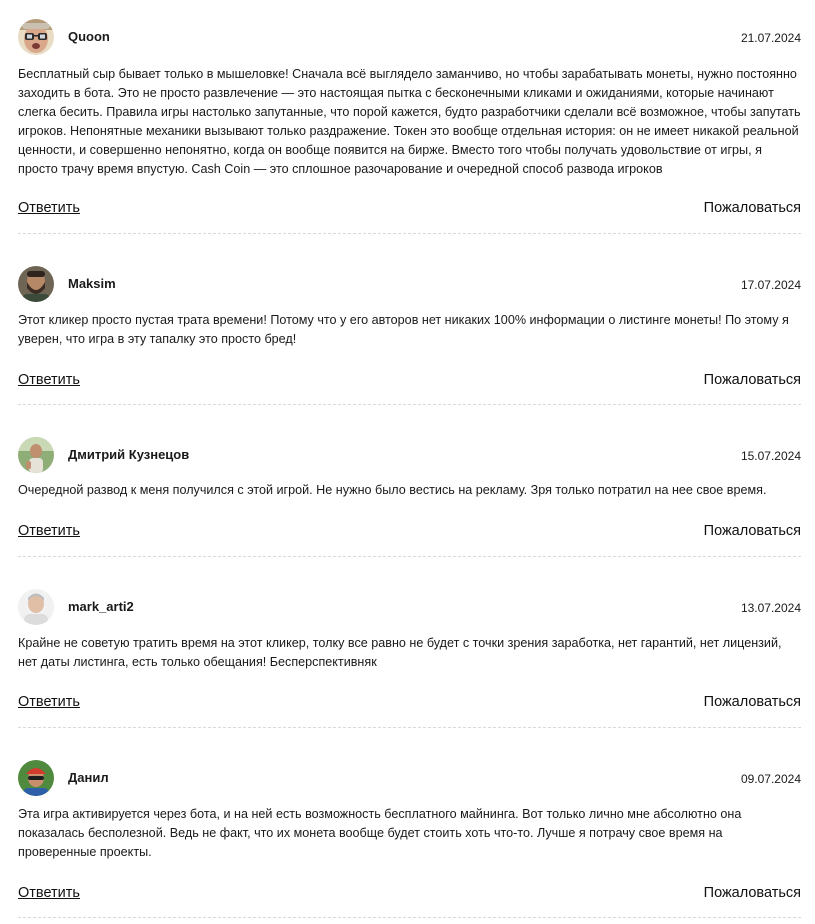 This screenshot has width=815, height=924. What do you see at coordinates (770, 608) in the screenshot?
I see `comment-date: 13.07.2024` at bounding box center [770, 608].